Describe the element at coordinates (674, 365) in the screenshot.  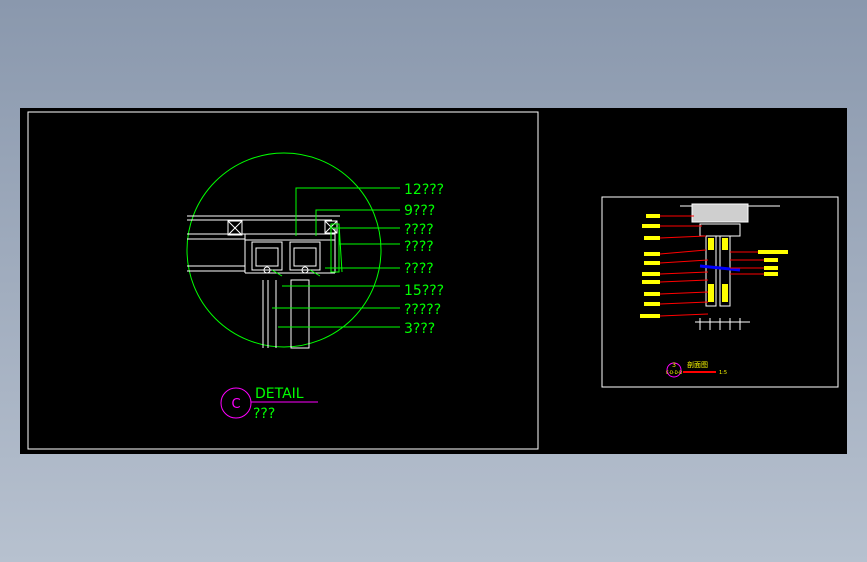
I see `section-tag-number: 3` at that location.